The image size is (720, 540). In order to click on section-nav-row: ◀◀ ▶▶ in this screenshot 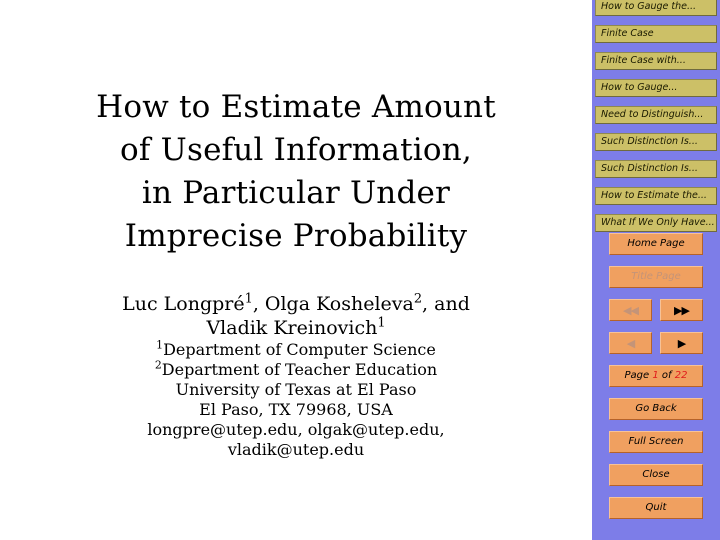, I will do `click(656, 310)`.